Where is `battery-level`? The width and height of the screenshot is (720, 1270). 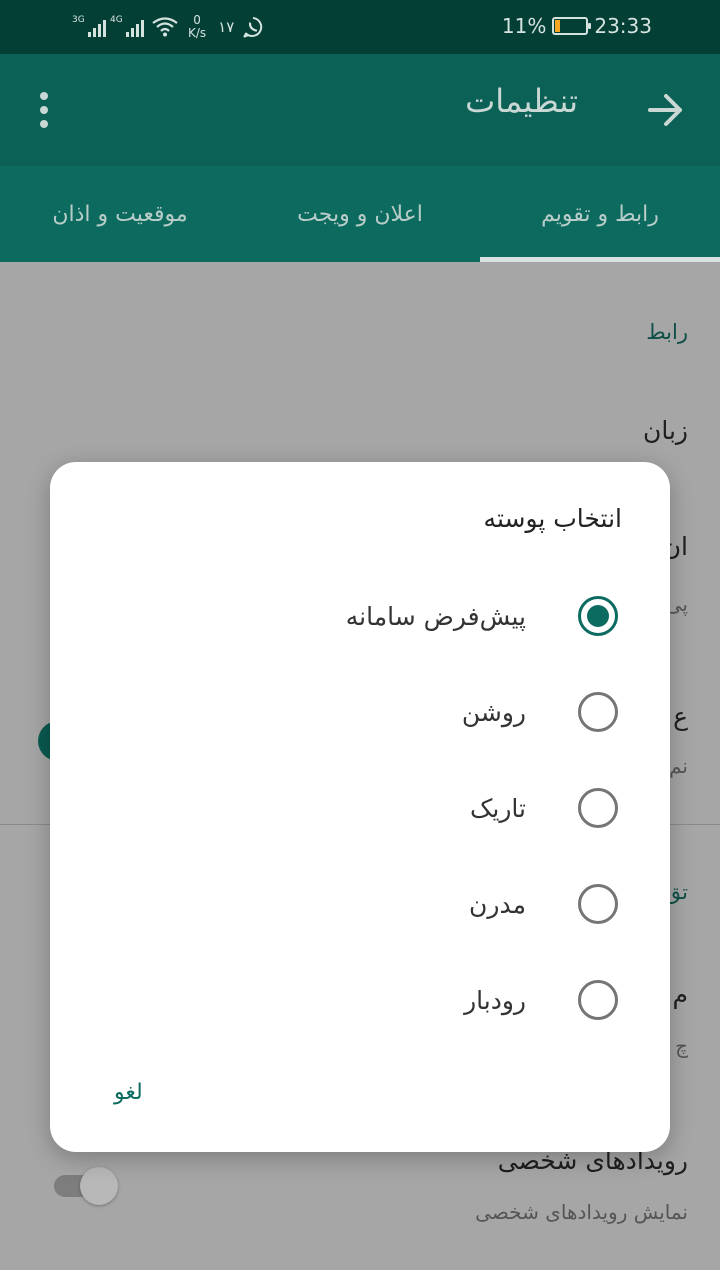 battery-level is located at coordinates (558, 26).